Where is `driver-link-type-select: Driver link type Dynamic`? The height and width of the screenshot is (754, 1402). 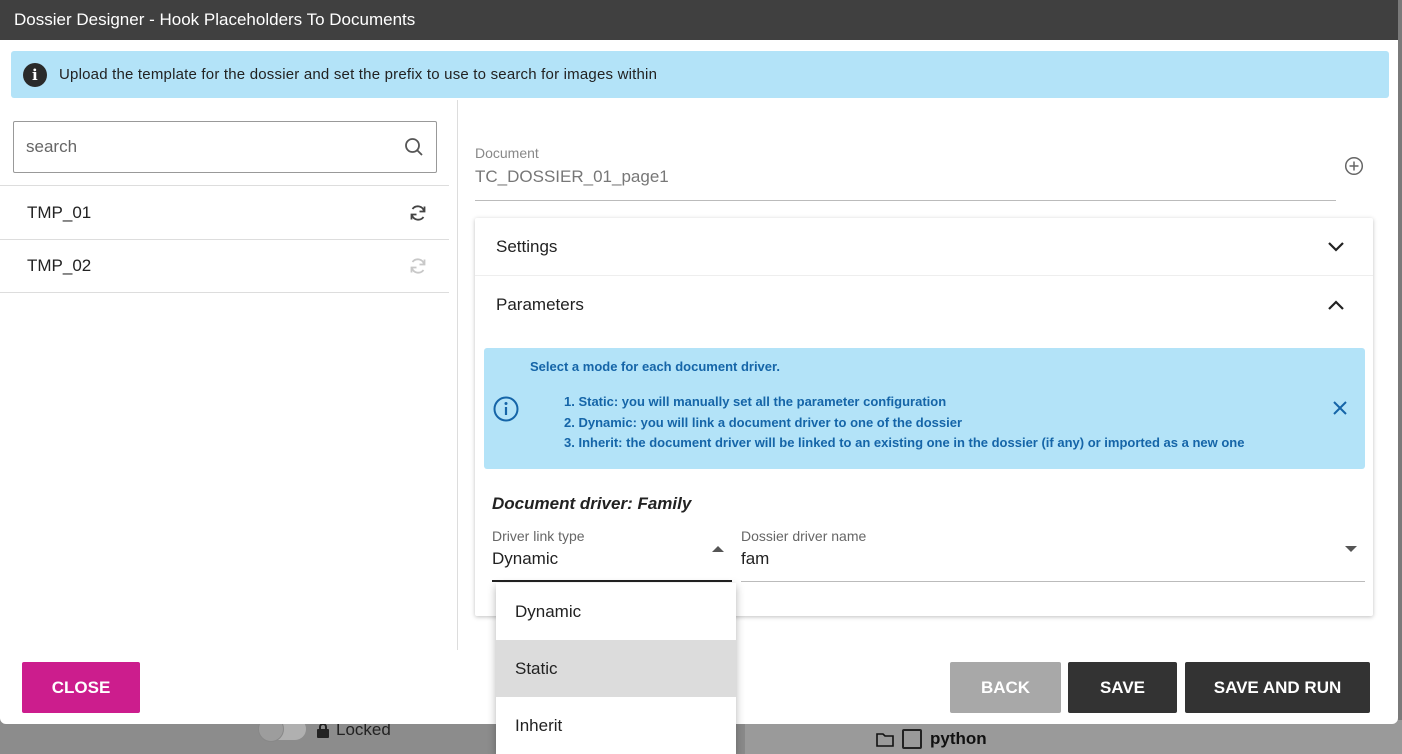 driver-link-type-select: Driver link type Dynamic is located at coordinates (612, 555).